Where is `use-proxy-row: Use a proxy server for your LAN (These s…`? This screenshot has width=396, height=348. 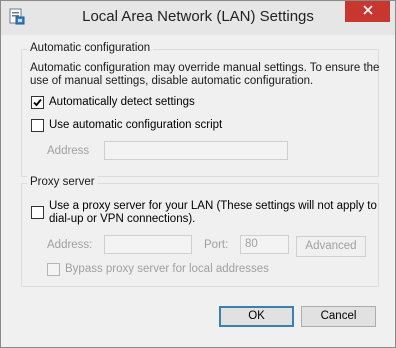
use-proxy-row: Use a proxy server for your LAN (These s… is located at coordinates (204, 213).